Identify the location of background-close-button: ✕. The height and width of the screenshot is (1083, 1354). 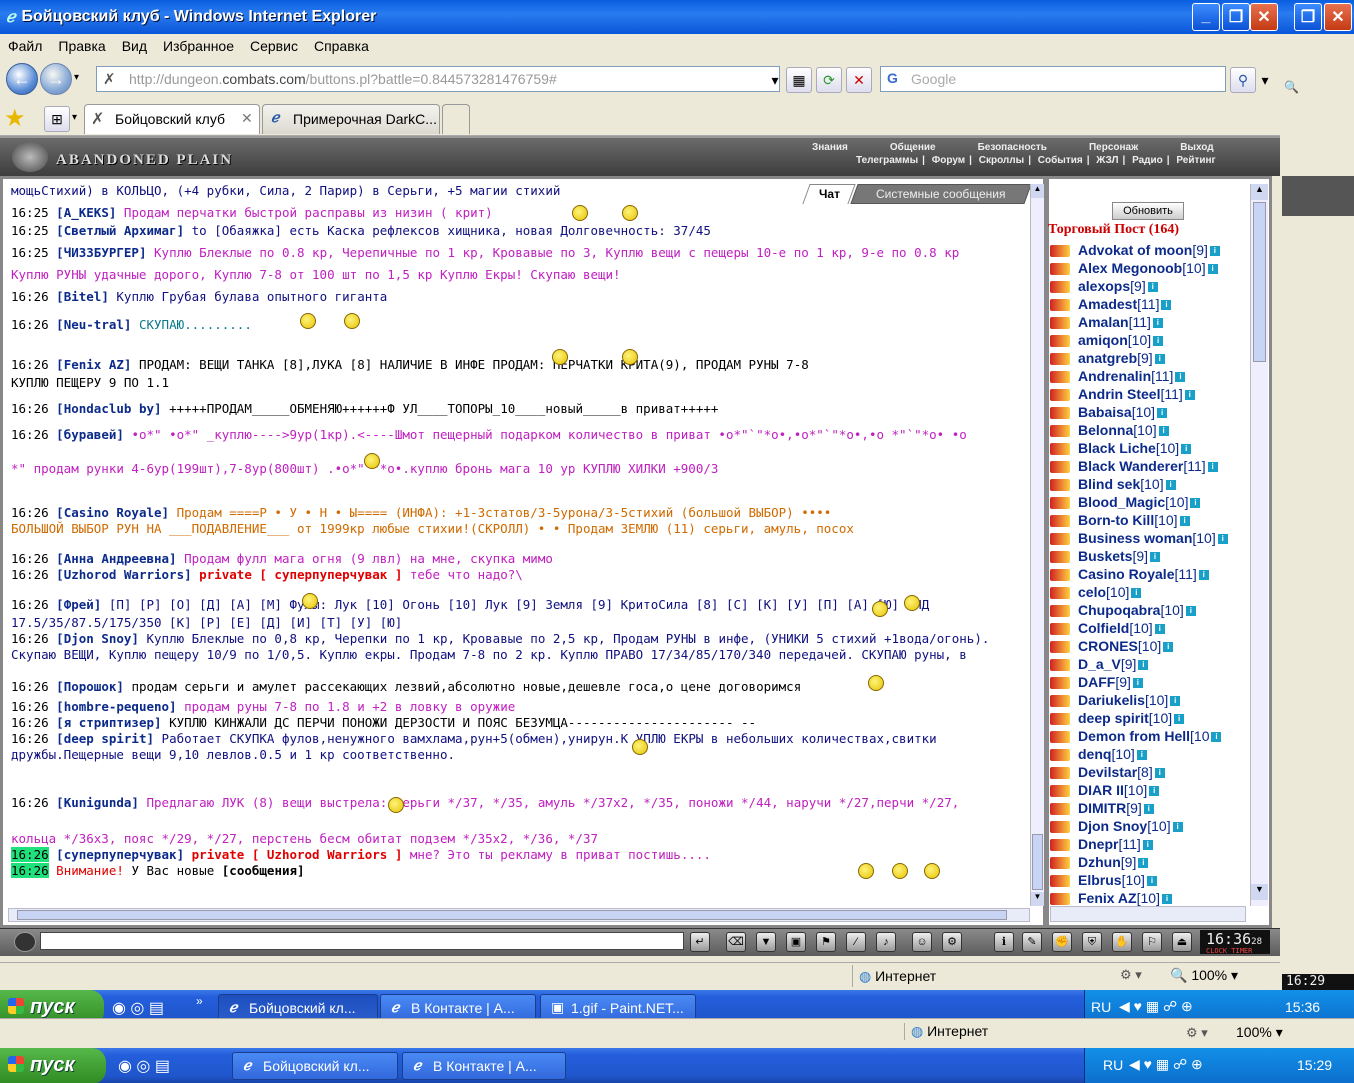
(1338, 17).